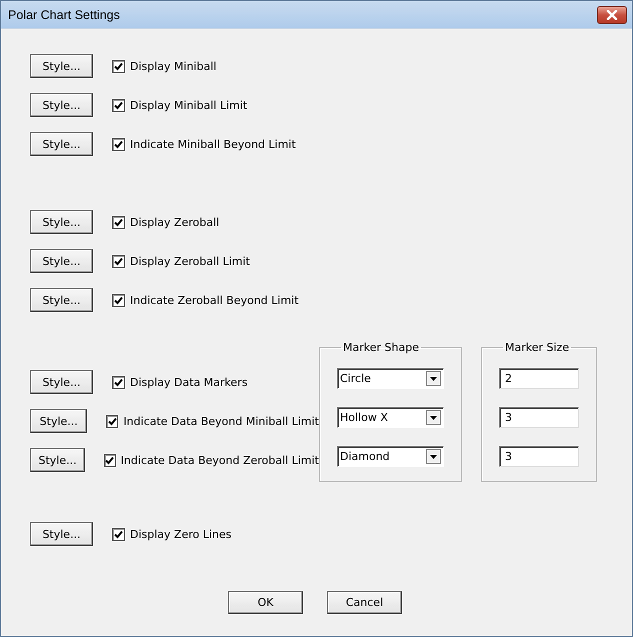 This screenshot has height=637, width=633. I want to click on checkbox-label: Display Zeroball Limit, so click(190, 261).